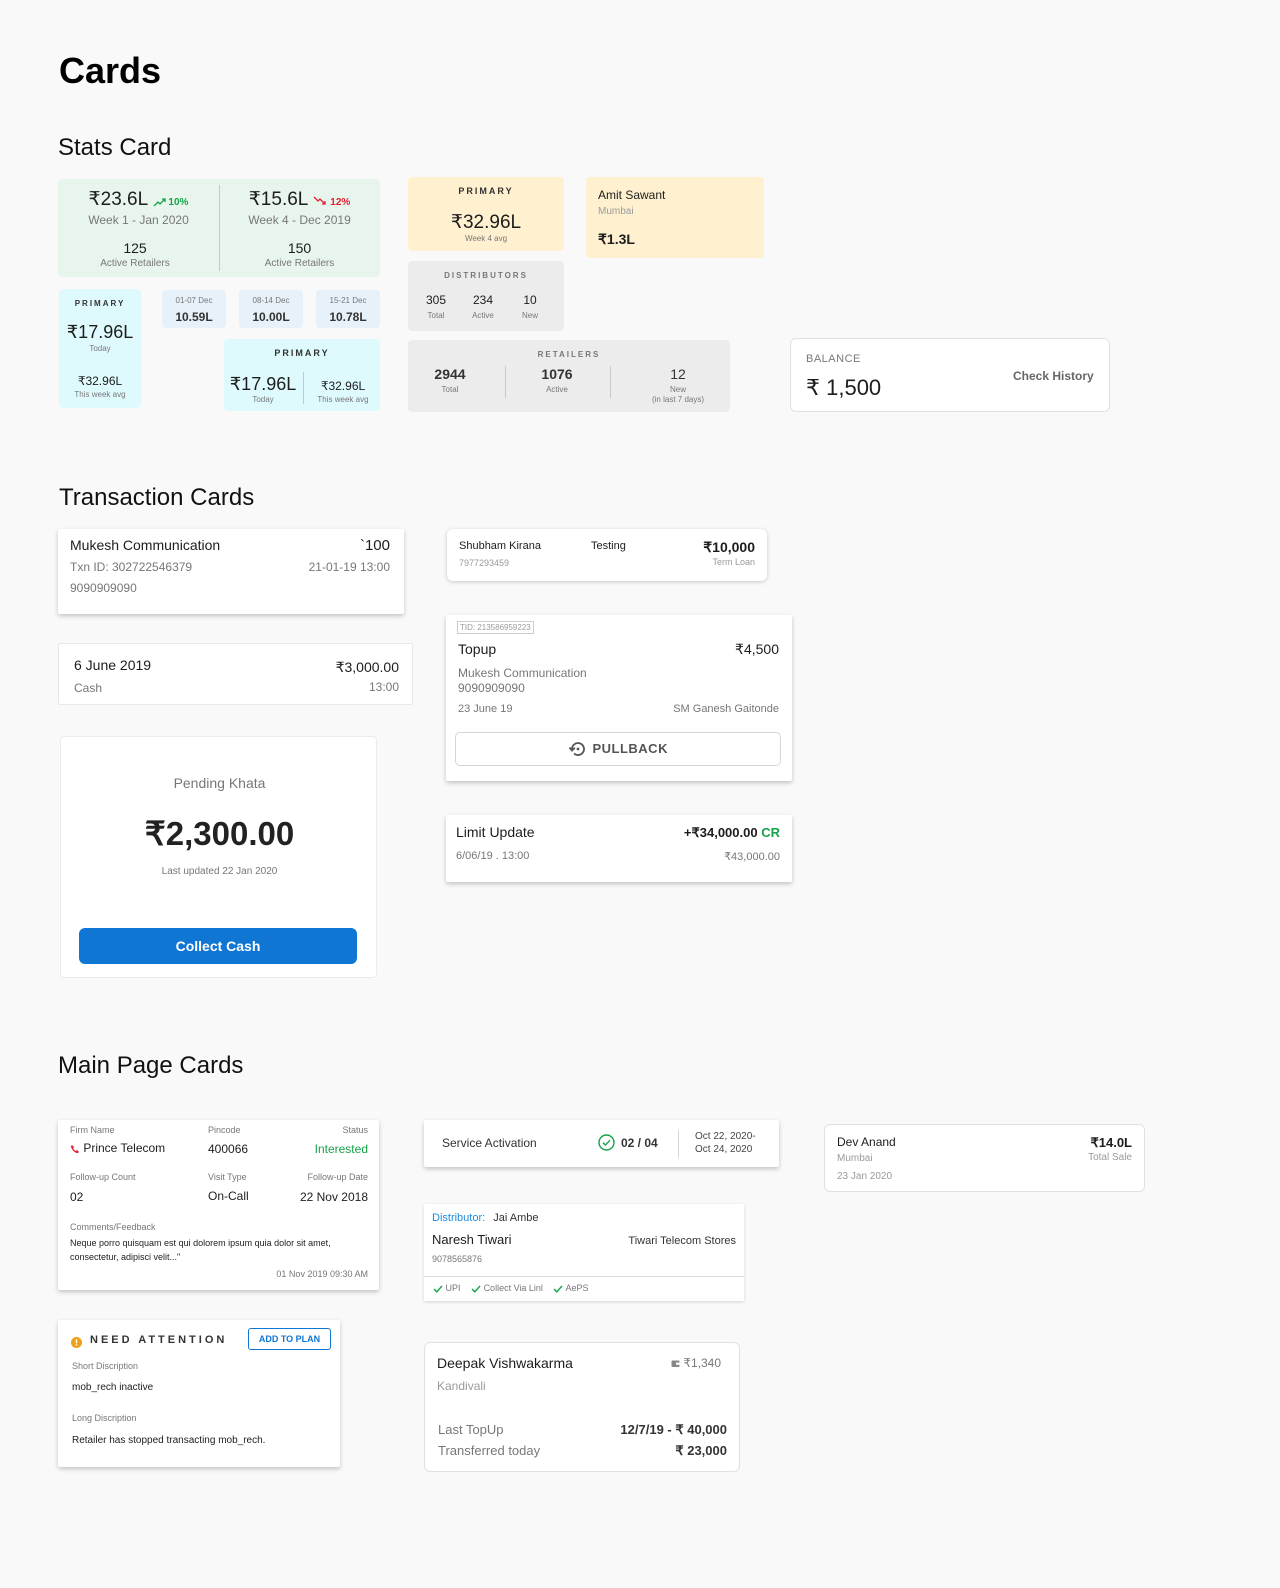  Describe the element at coordinates (103, 1177) in the screenshot. I see `lead-fc-label: Follow-up Count` at that location.